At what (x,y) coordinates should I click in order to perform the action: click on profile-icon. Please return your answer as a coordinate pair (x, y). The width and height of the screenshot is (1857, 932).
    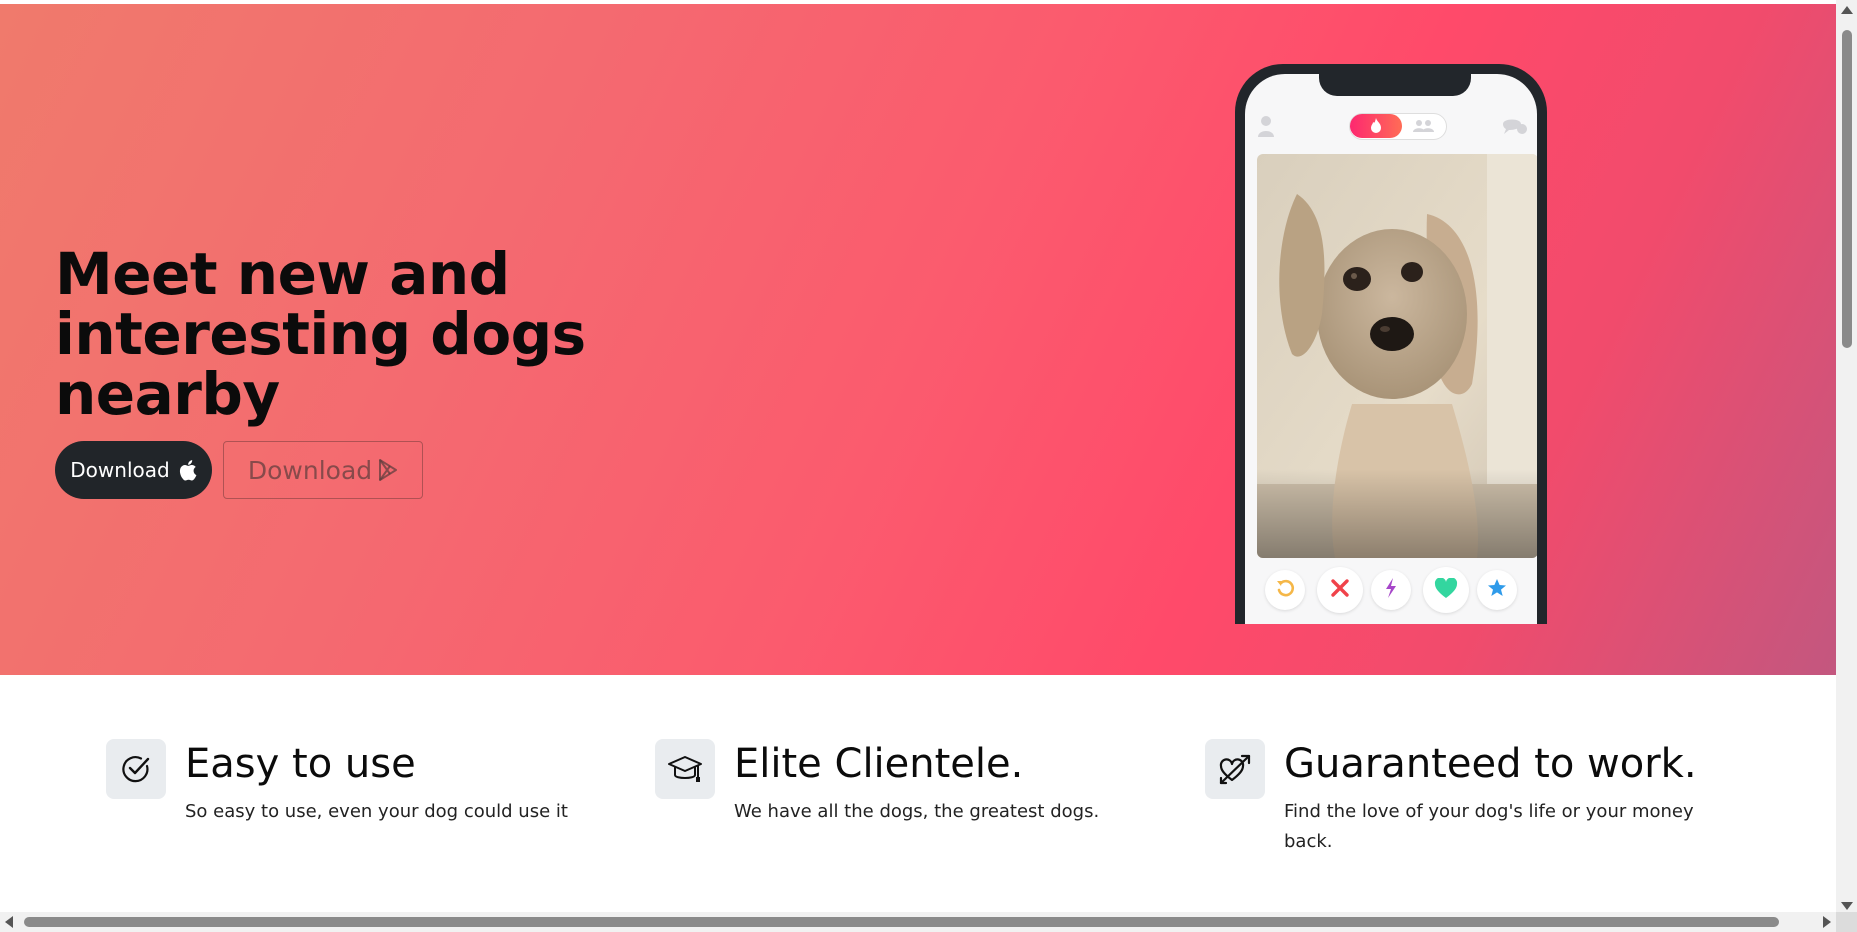
    Looking at the image, I should click on (1266, 128).